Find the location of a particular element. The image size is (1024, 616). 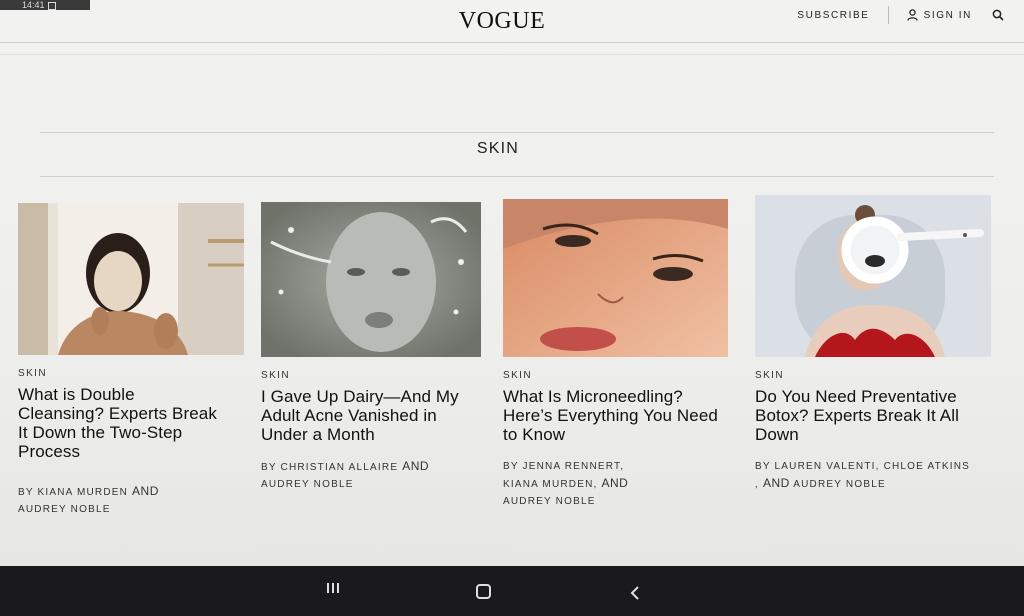

header-divider is located at coordinates (888, 15).